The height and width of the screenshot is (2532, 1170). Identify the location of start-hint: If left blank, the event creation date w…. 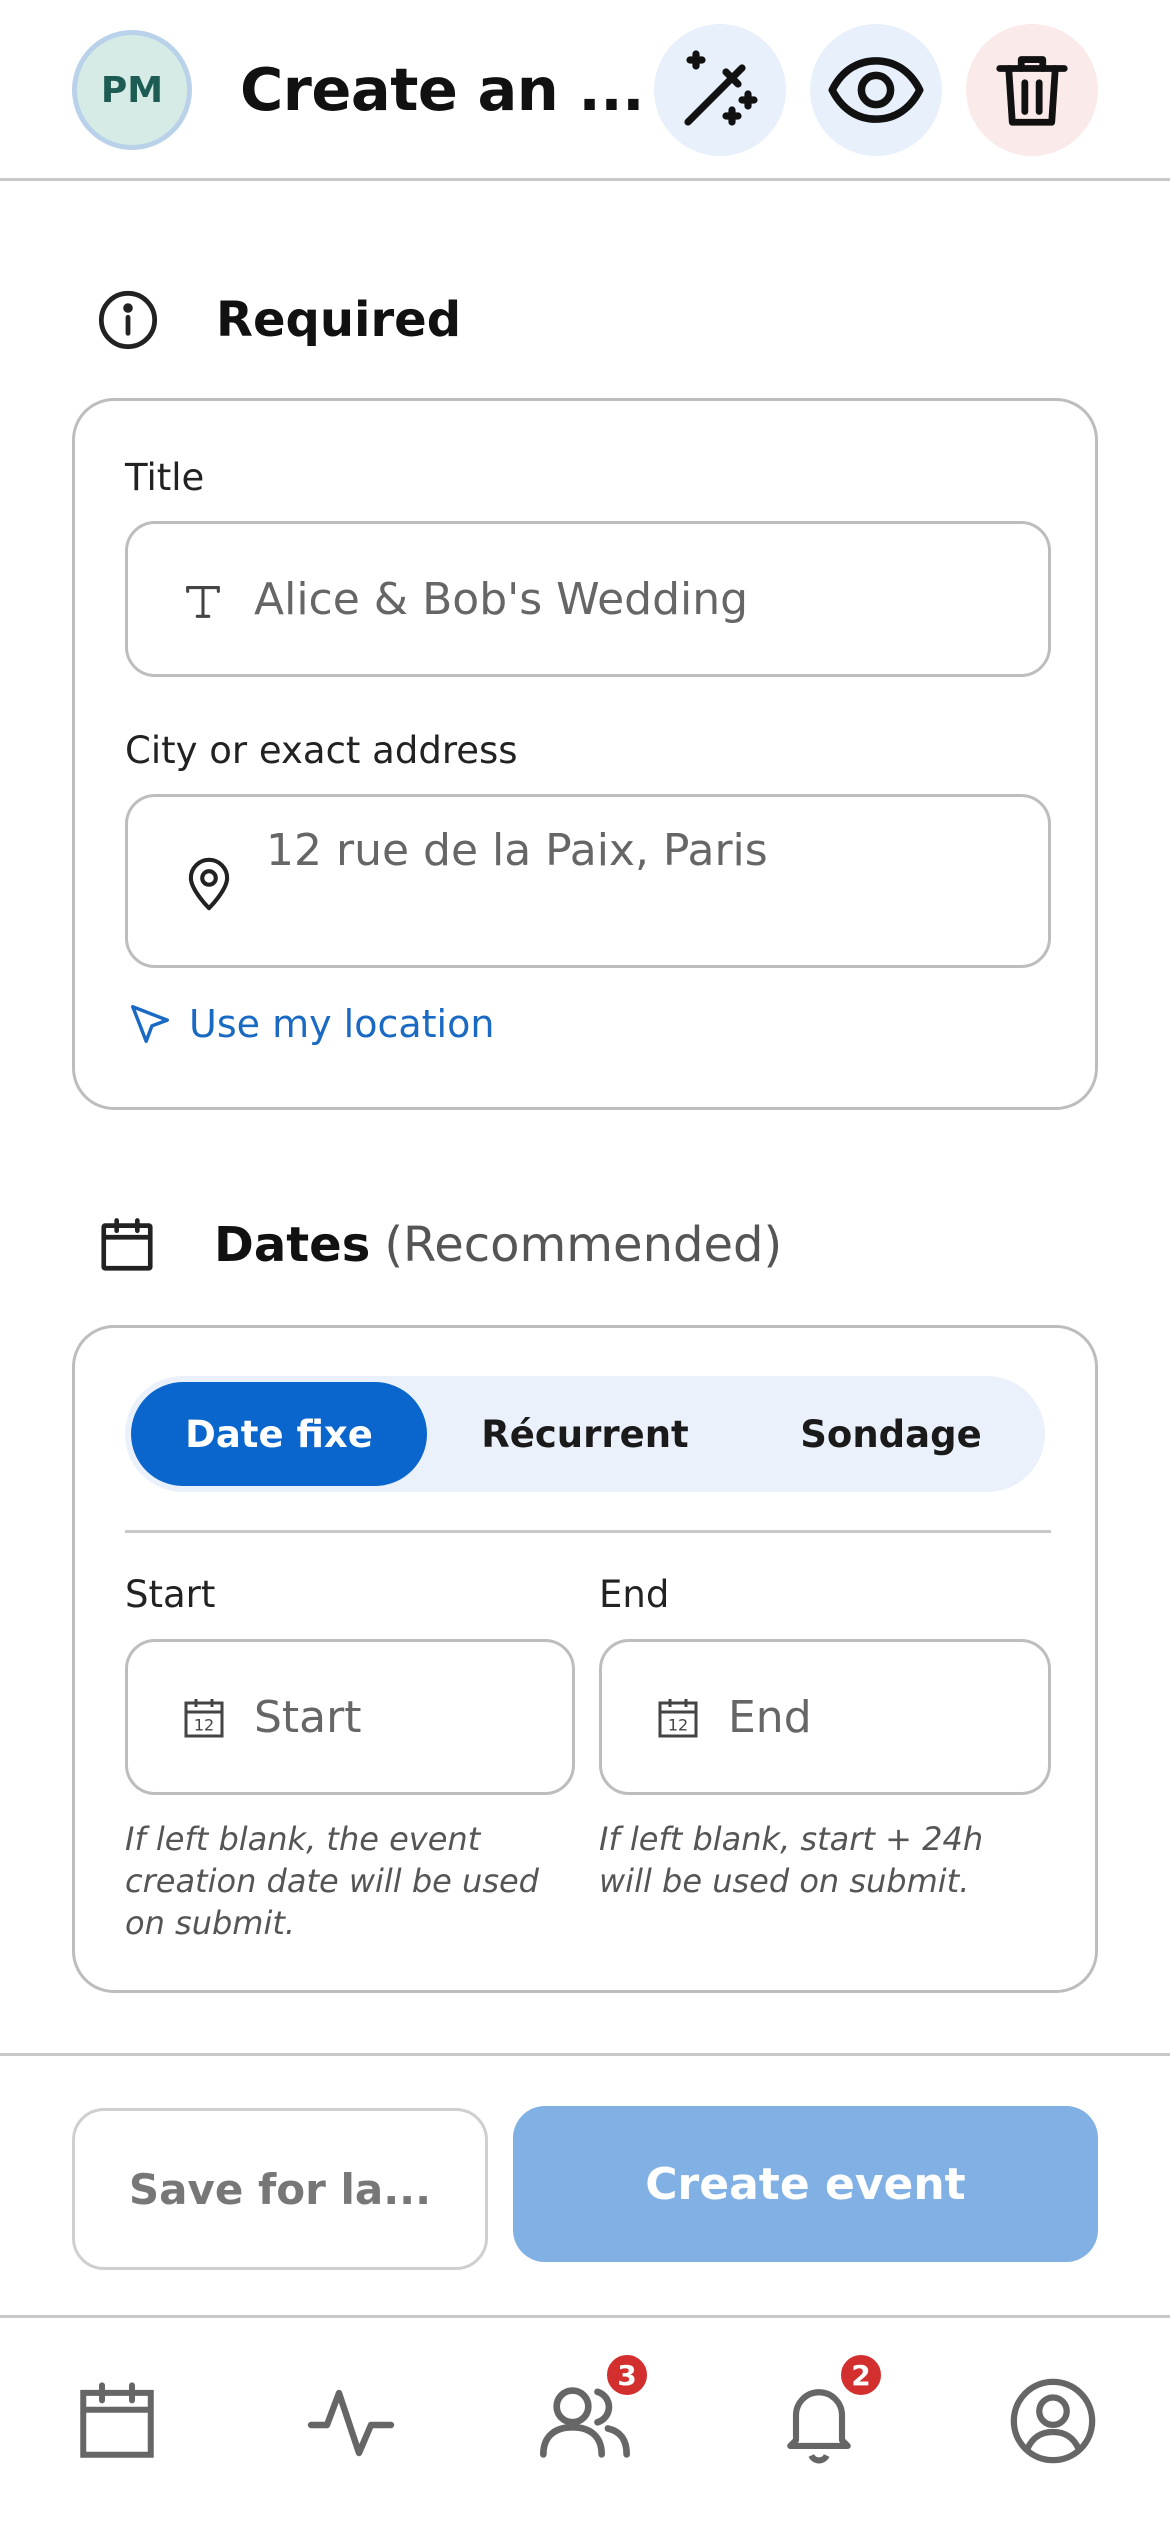
(332, 1881).